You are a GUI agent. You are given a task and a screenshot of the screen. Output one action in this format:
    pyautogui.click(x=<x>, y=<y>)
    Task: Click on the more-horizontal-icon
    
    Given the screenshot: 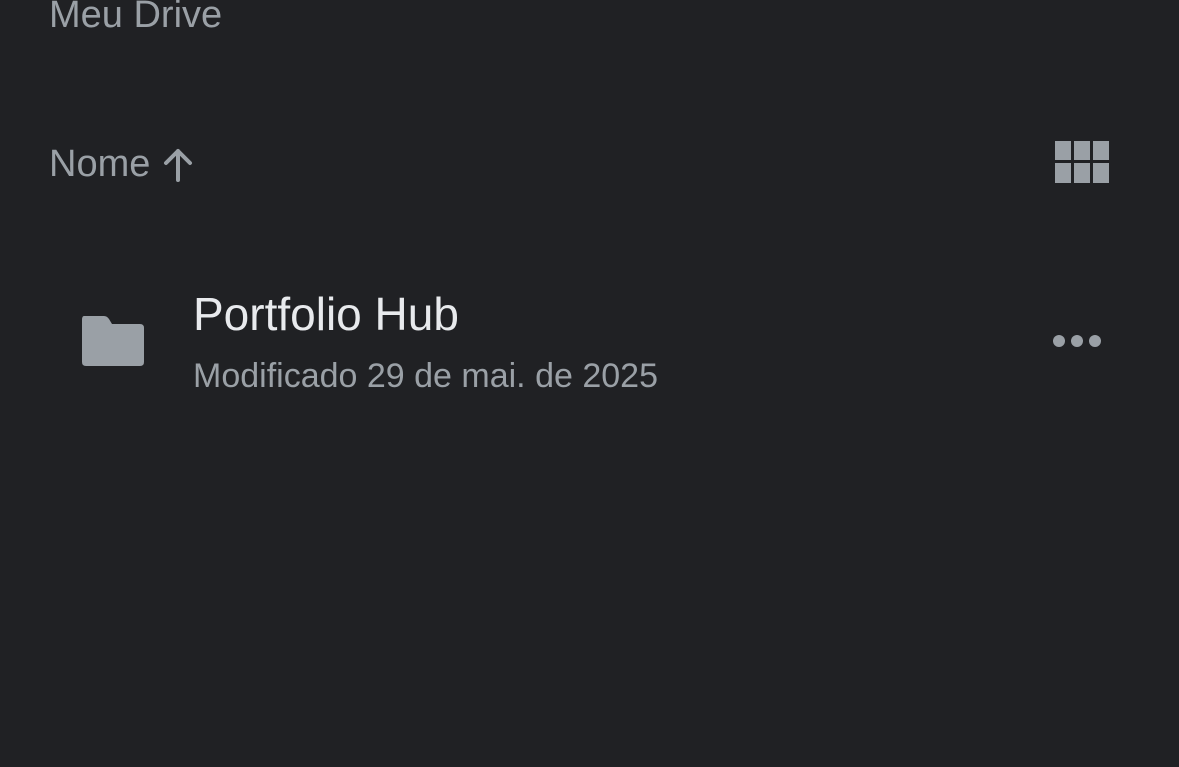 What is the action you would take?
    pyautogui.click(x=1077, y=341)
    